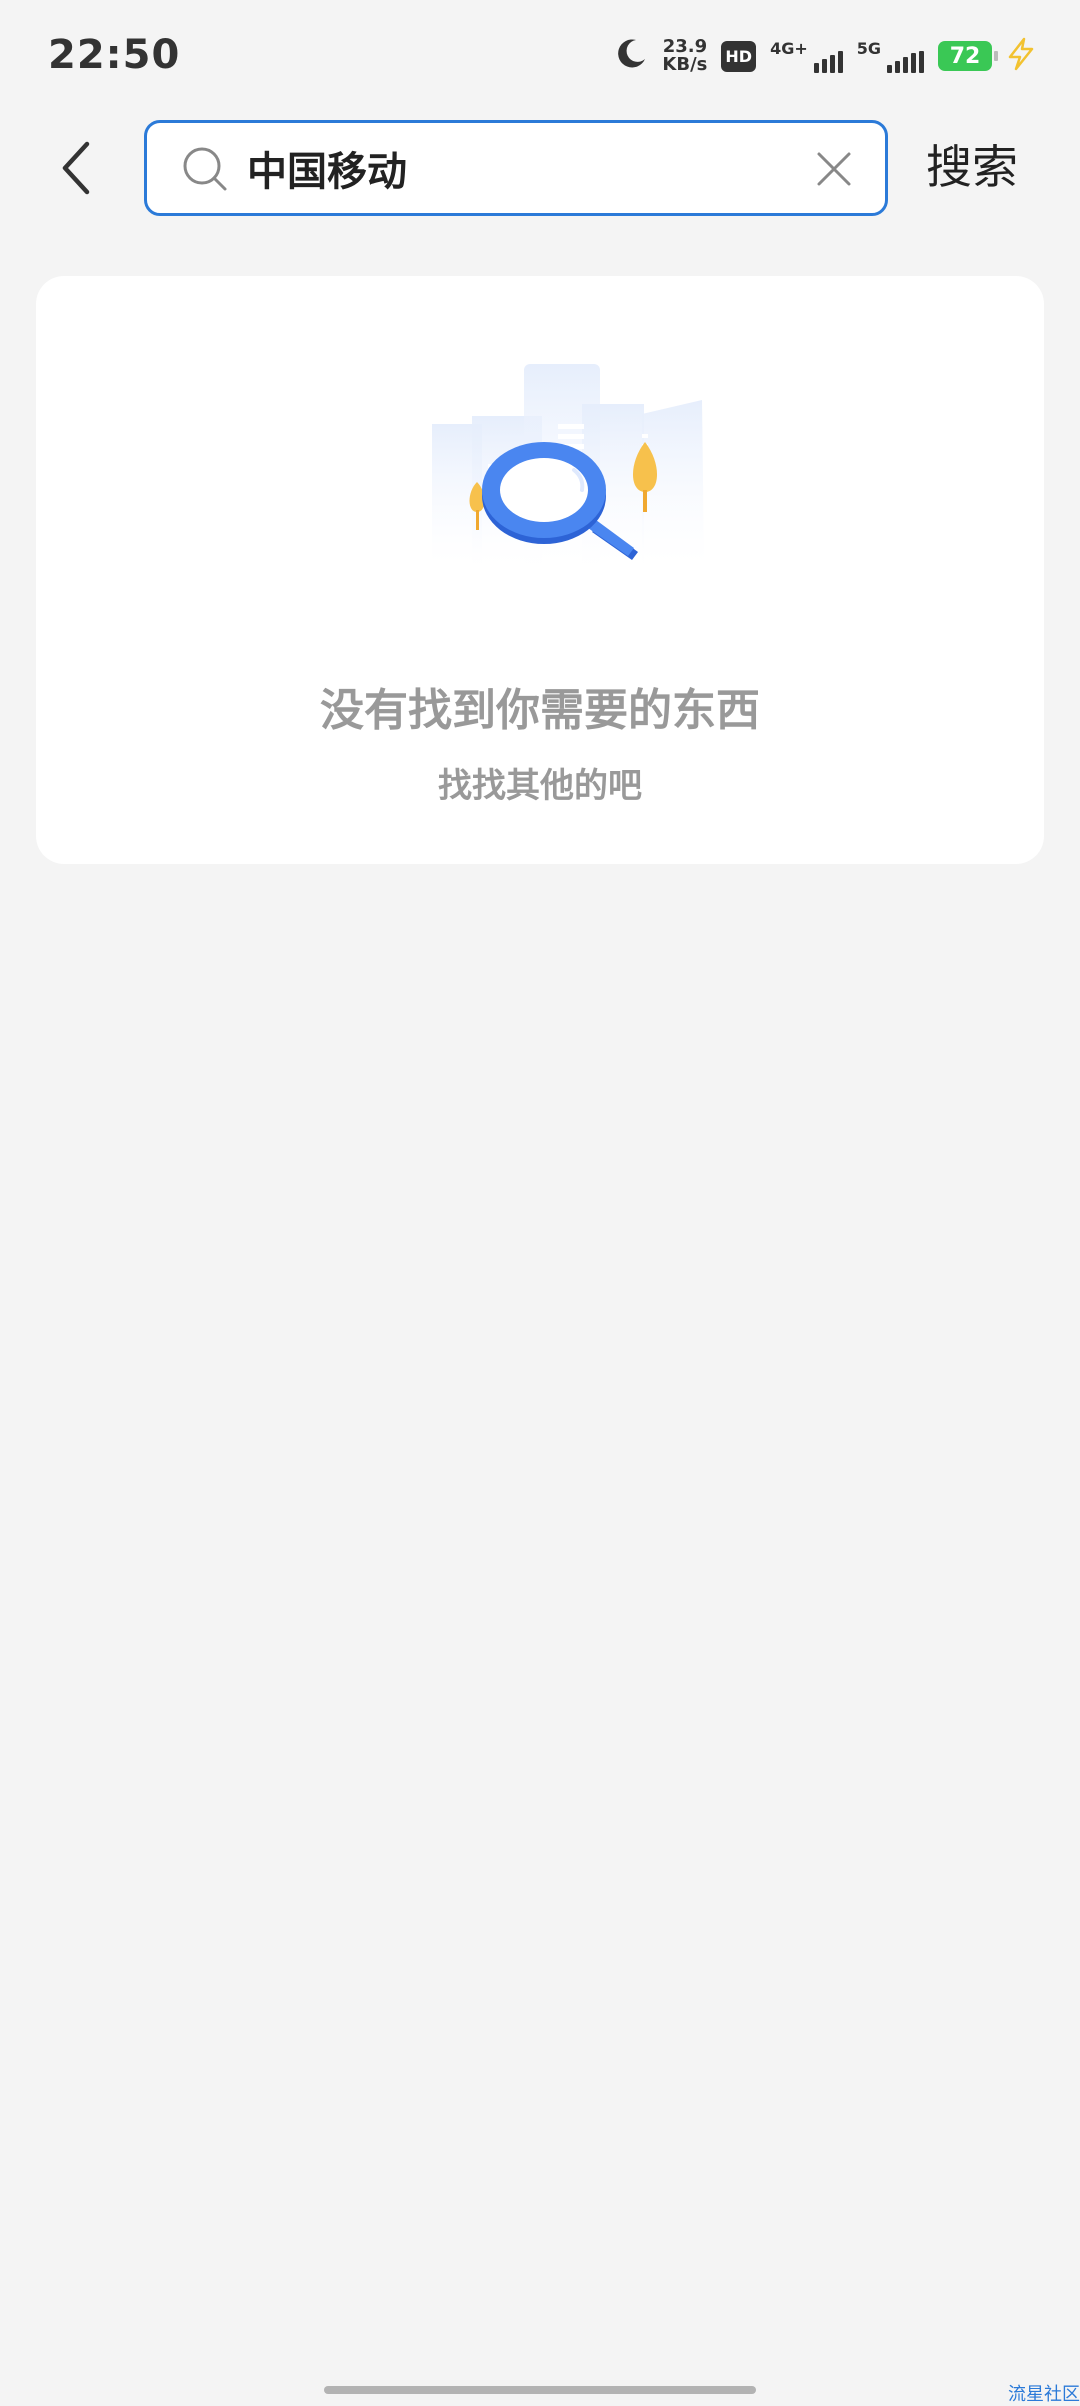 The height and width of the screenshot is (2406, 1080). I want to click on status-icons: 23.9 KB/s HD 4G+ 5G 72, so click(825, 56).